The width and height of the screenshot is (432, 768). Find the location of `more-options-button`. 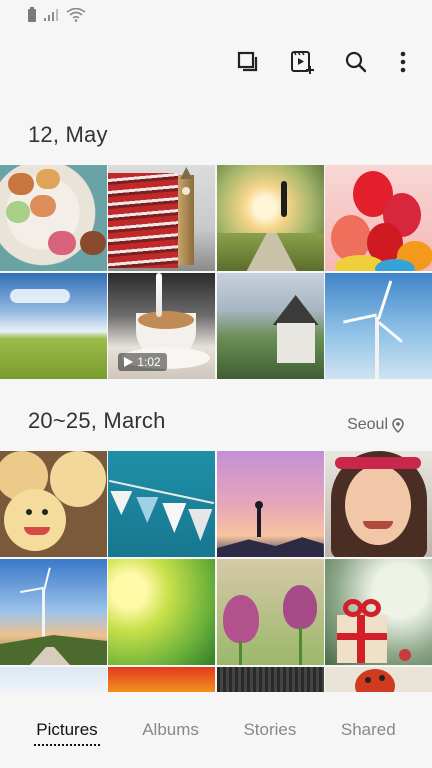

more-options-button is located at coordinates (403, 62).